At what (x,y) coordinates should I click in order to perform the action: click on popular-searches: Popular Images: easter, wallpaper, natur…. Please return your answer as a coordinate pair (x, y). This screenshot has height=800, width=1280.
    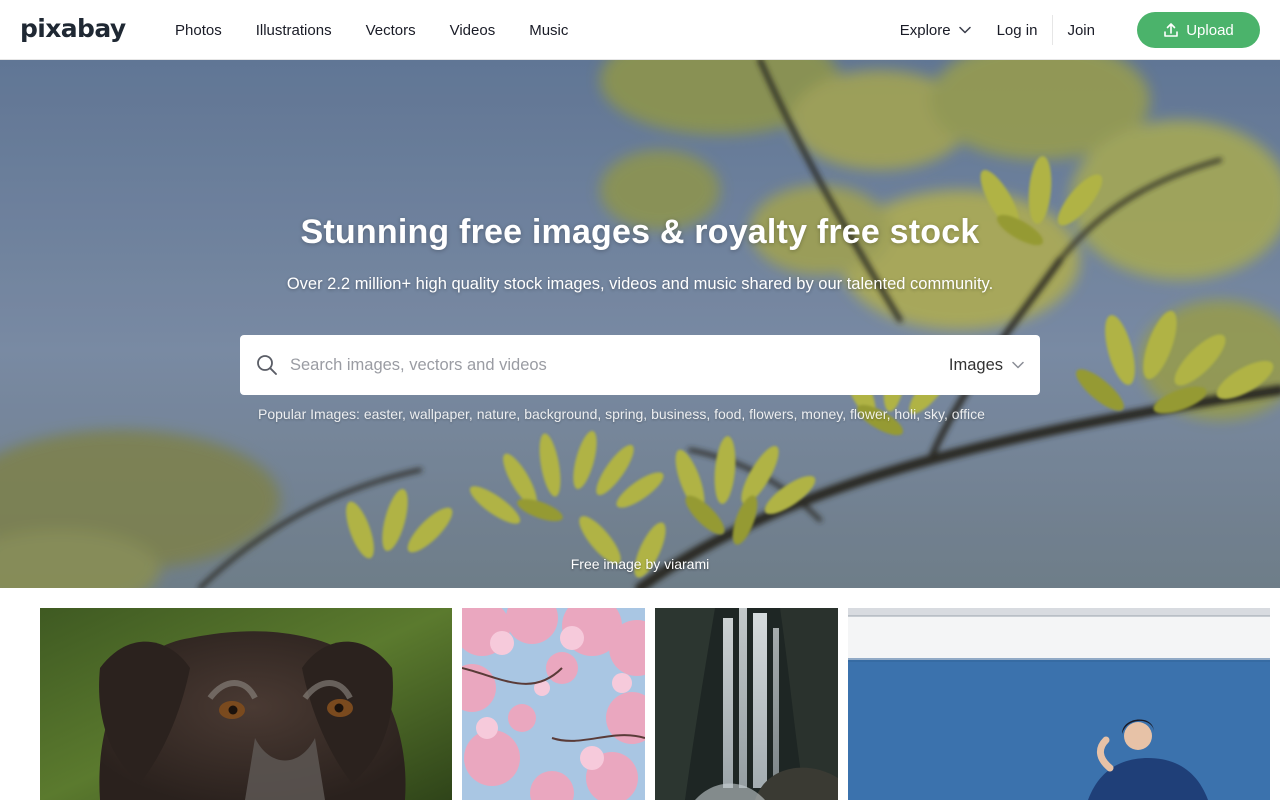
    Looking at the image, I should click on (621, 414).